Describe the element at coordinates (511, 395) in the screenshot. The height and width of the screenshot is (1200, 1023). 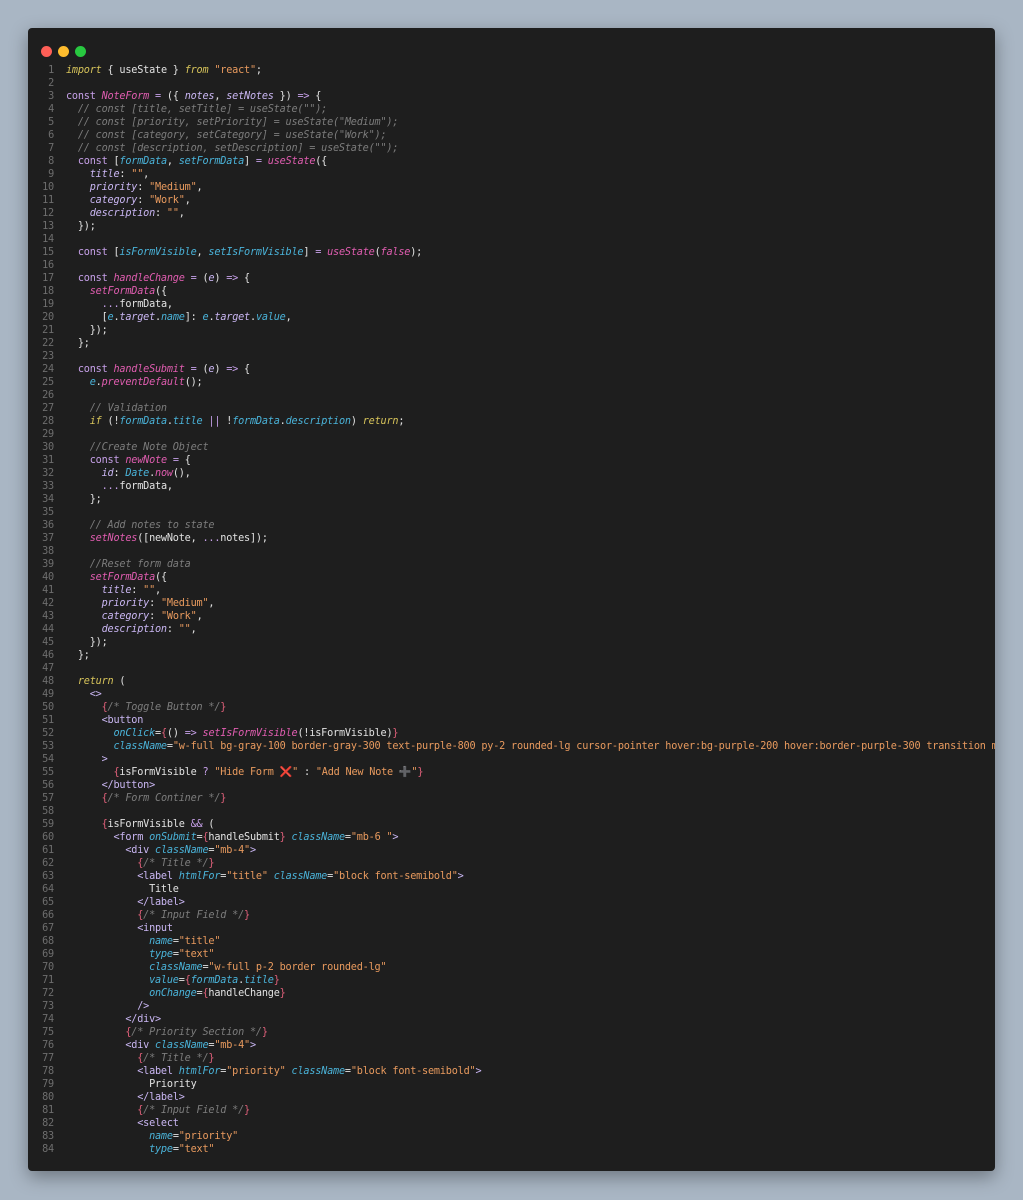
I see `code-line: 26` at that location.